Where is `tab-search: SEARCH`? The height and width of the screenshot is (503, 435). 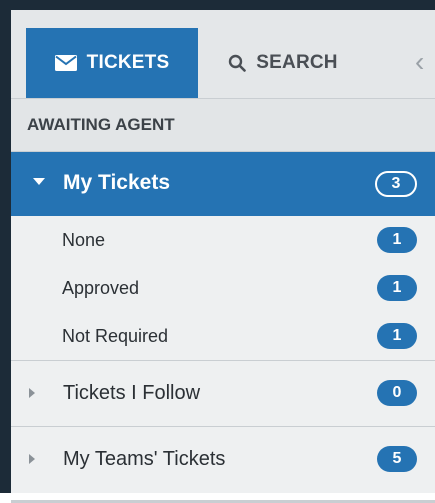
tab-search: SEARCH is located at coordinates (283, 63).